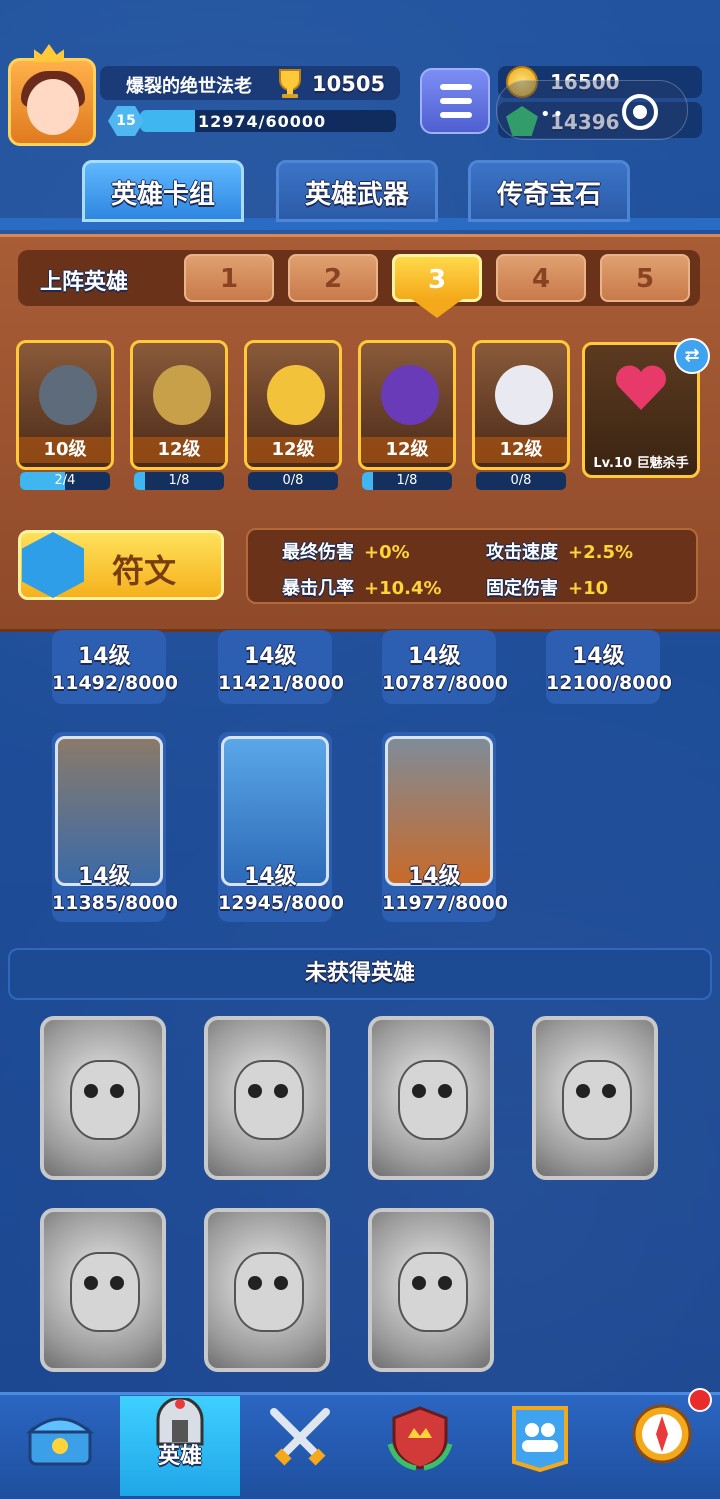 This screenshot has width=720, height=1499. I want to click on owned-hero-card: 14级 11421/8000, so click(281, 667).